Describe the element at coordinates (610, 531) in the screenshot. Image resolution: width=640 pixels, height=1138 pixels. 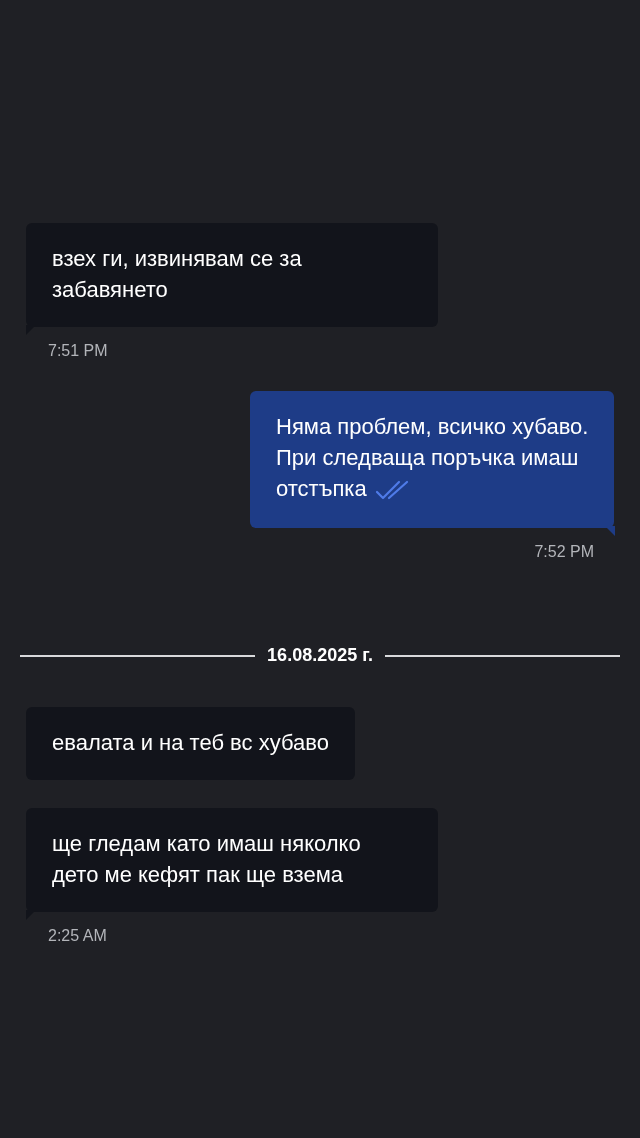
I see `bubble-tail-icon` at that location.